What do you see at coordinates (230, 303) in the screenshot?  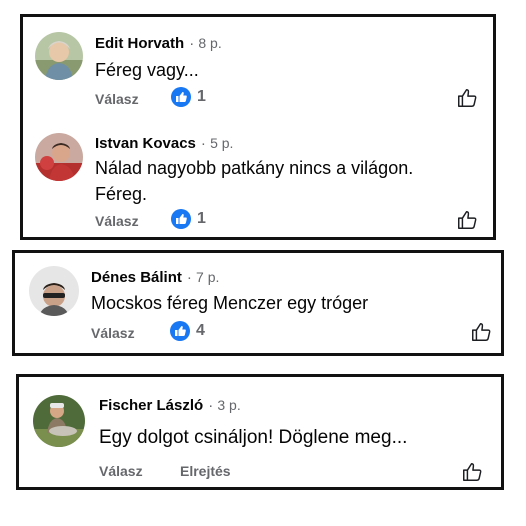 I see `comment-text: Mocskos féreg Menczer egy tróger` at bounding box center [230, 303].